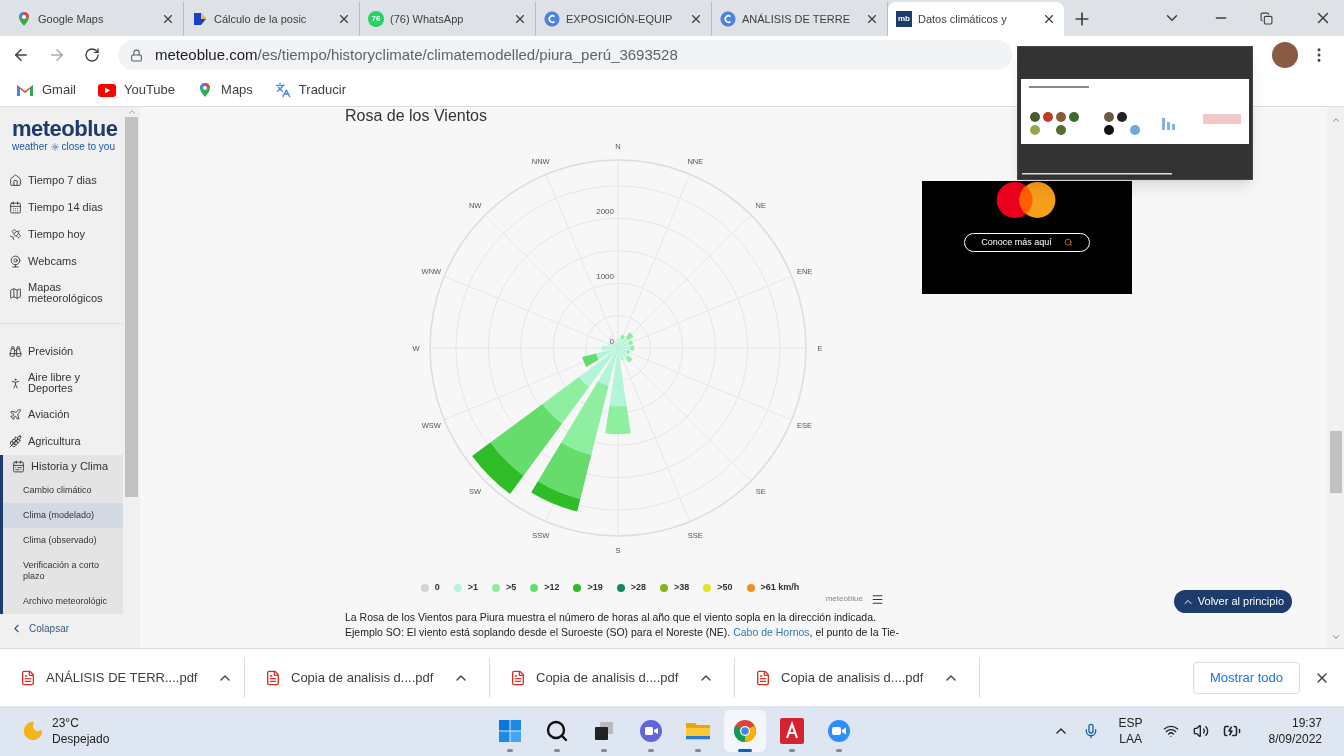 The image size is (1344, 756). I want to click on sidebar-item: Aire libre y Deportes, so click(61, 383).